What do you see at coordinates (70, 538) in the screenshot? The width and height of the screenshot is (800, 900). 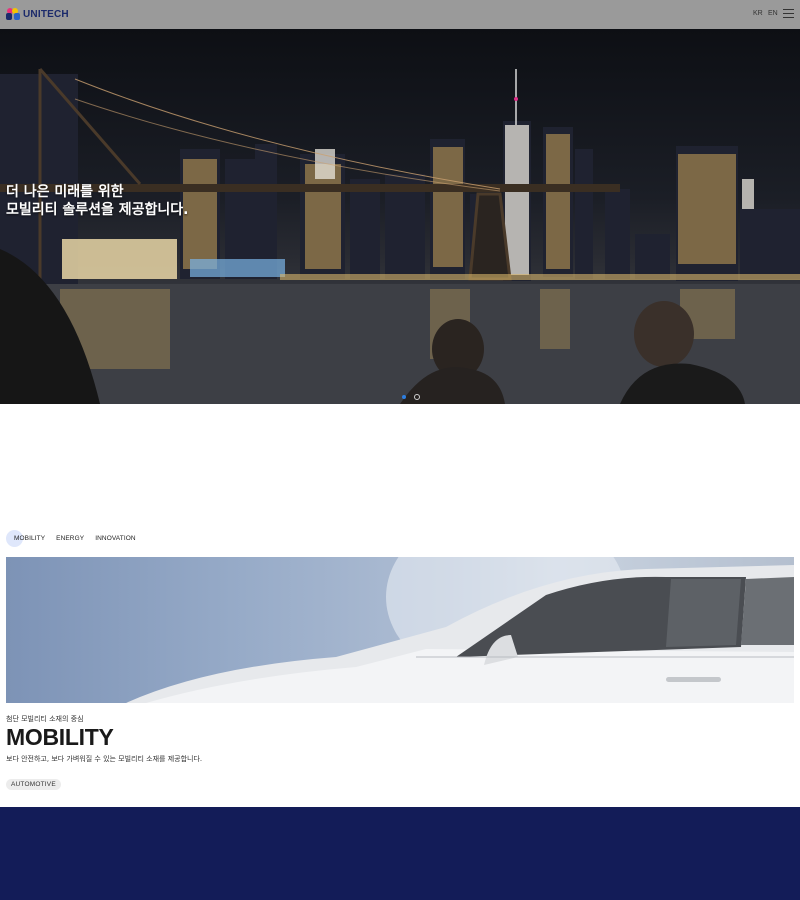 I see `tab-energy: ENERGY` at bounding box center [70, 538].